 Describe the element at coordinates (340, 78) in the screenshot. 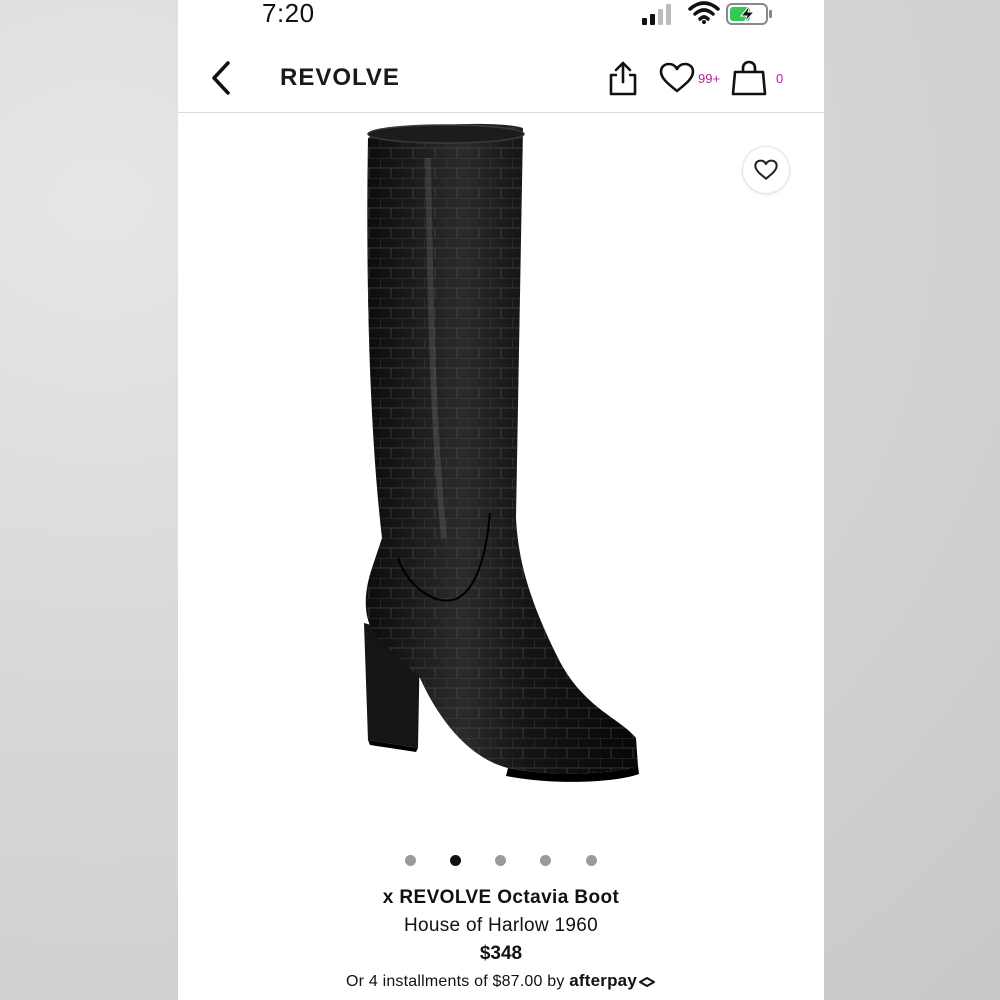

I see `brand-logo: REVOLVE` at that location.